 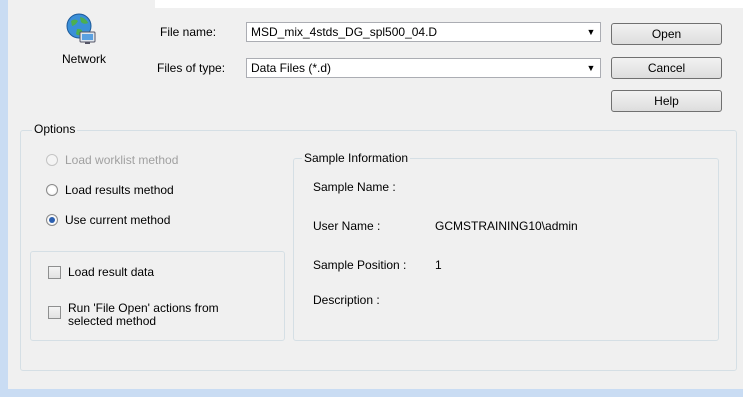 I want to click on radio-label: Use current method, so click(x=117, y=220).